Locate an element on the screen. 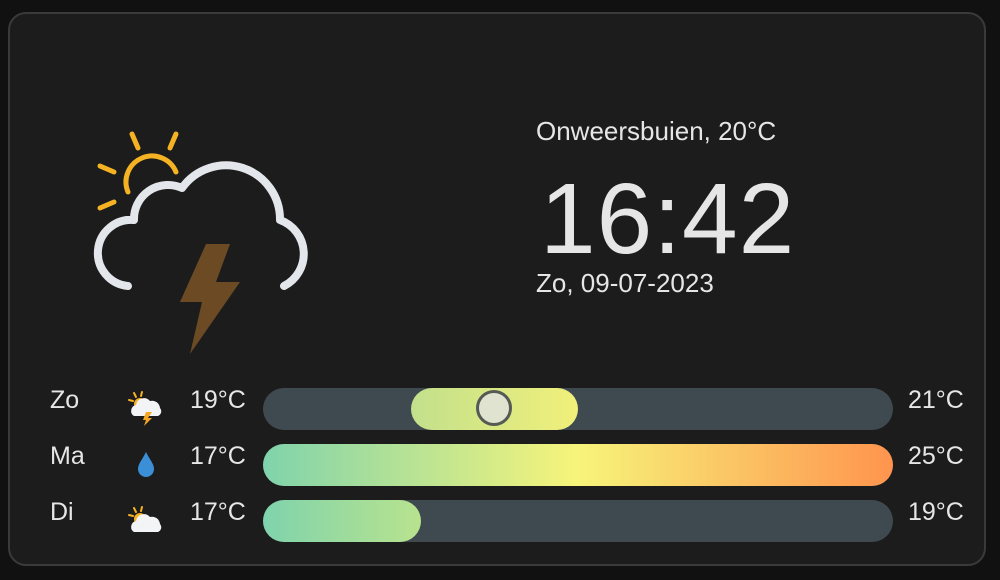  partly-cloudy-icon is located at coordinates (145, 519).